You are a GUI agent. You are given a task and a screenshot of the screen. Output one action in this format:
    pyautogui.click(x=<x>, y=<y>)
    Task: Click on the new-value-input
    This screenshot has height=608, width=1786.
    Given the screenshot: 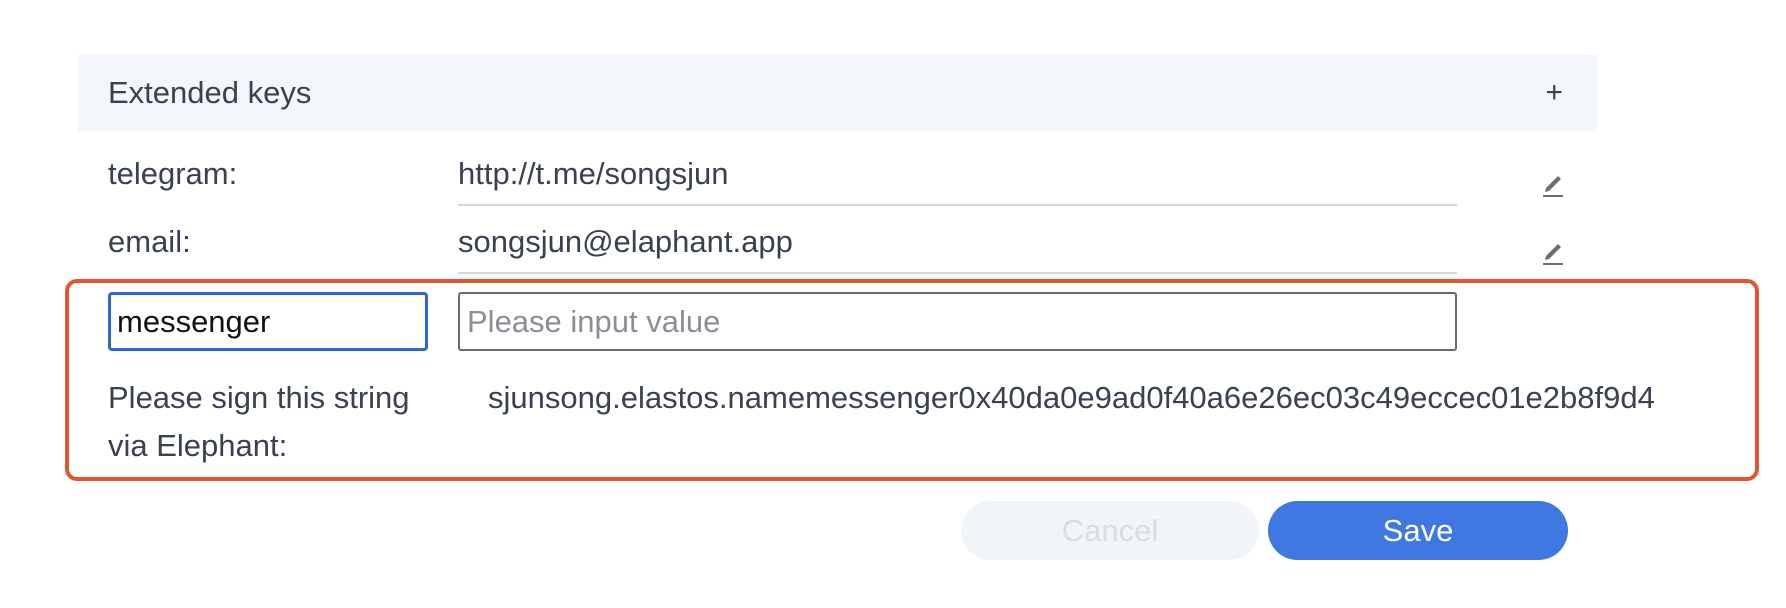 What is the action you would take?
    pyautogui.click(x=957, y=321)
    